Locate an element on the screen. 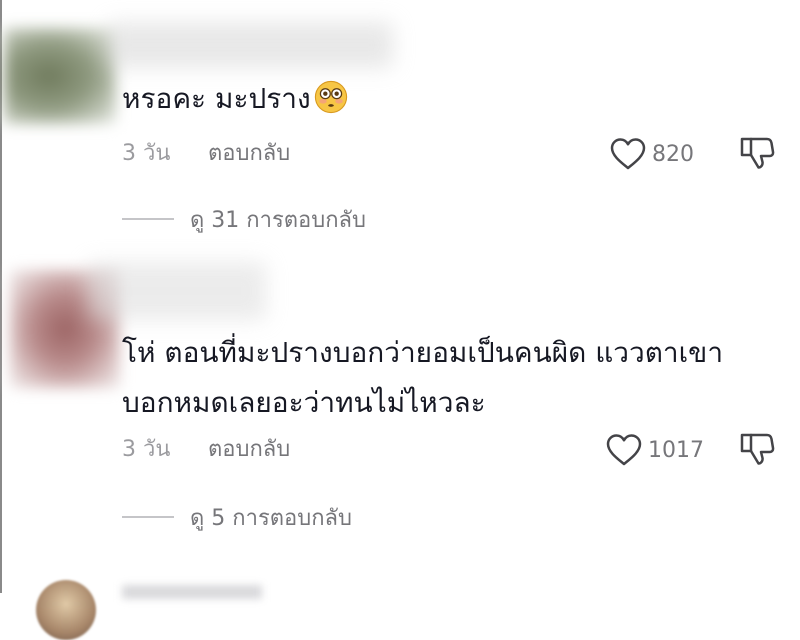  like-button: 820 is located at coordinates (651, 154).